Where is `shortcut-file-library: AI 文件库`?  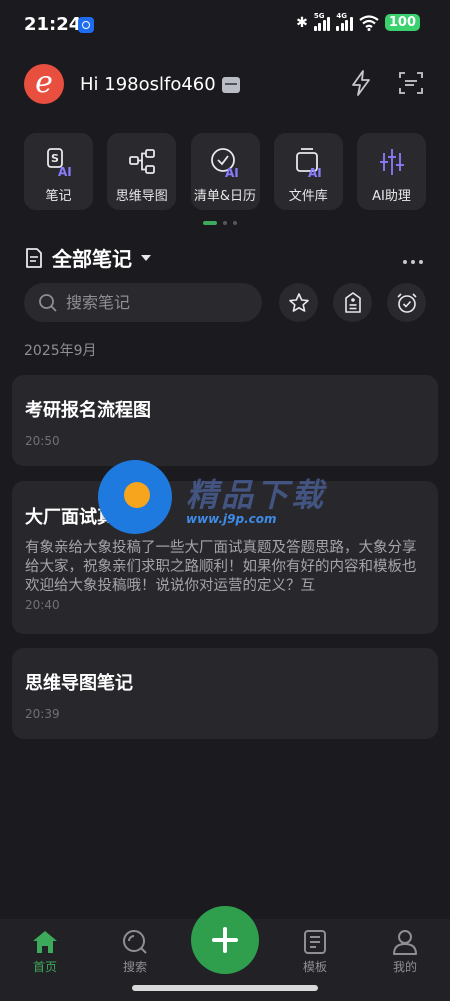
shortcut-file-library: AI 文件库 is located at coordinates (308, 171).